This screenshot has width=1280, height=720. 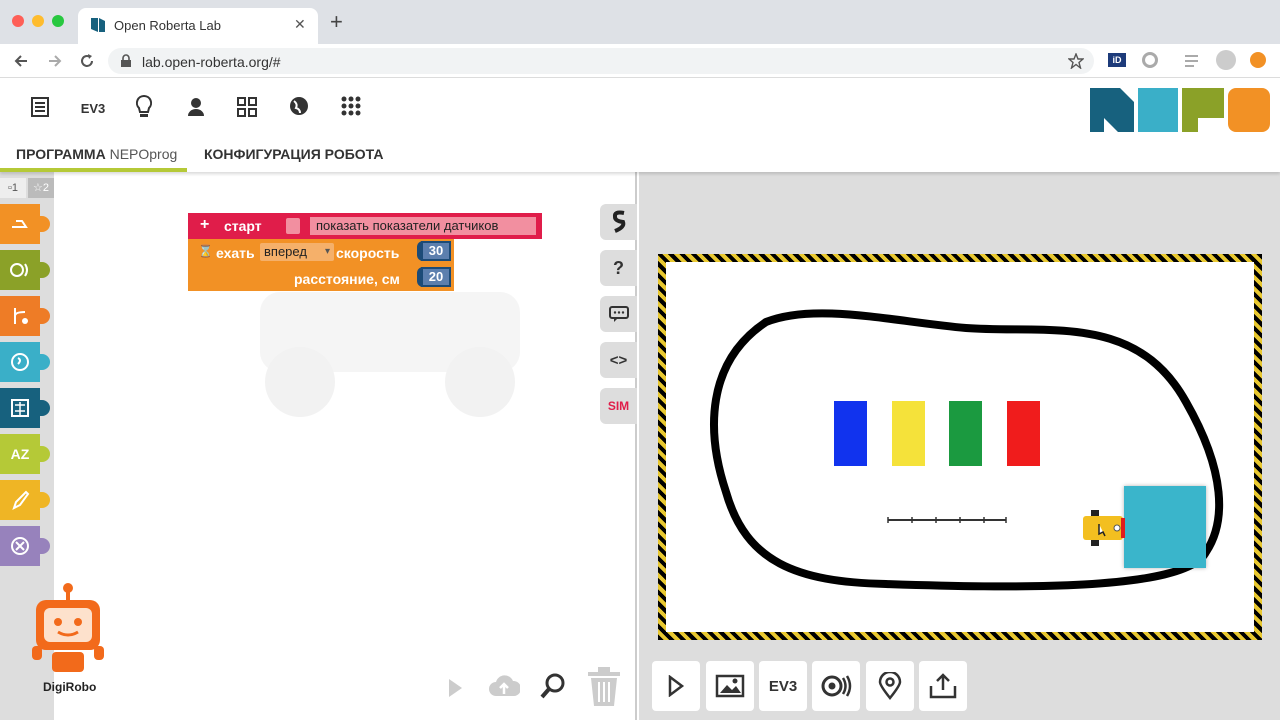 What do you see at coordinates (321, 265) in the screenshot?
I see `drive-block: ⌛ ехать вперед ▾ скорость расстояние, см` at bounding box center [321, 265].